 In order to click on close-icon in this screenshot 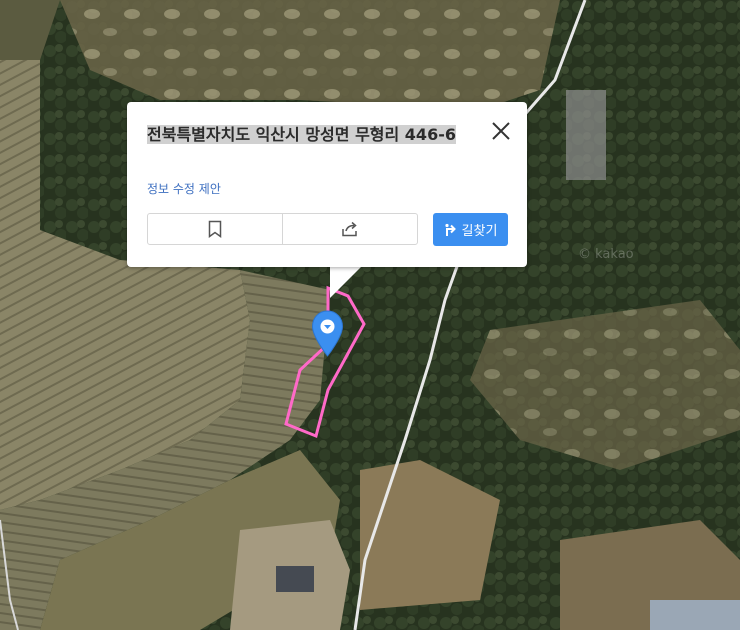, I will do `click(501, 131)`.